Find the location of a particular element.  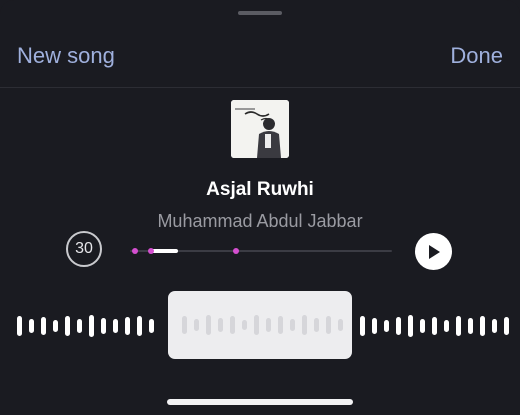

home-indicator is located at coordinates (260, 402).